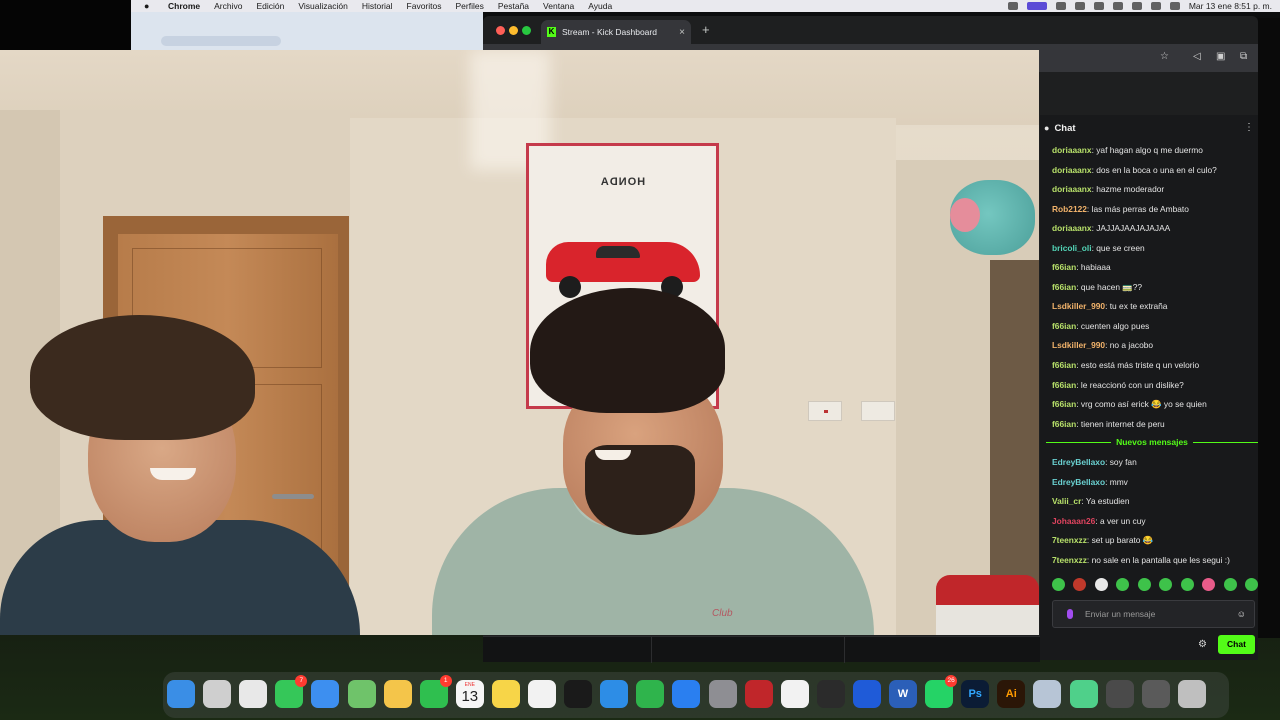  Describe the element at coordinates (1155, 307) in the screenshot. I see `chat-message: Lsdkiller_990: tu ex te extraña` at that location.